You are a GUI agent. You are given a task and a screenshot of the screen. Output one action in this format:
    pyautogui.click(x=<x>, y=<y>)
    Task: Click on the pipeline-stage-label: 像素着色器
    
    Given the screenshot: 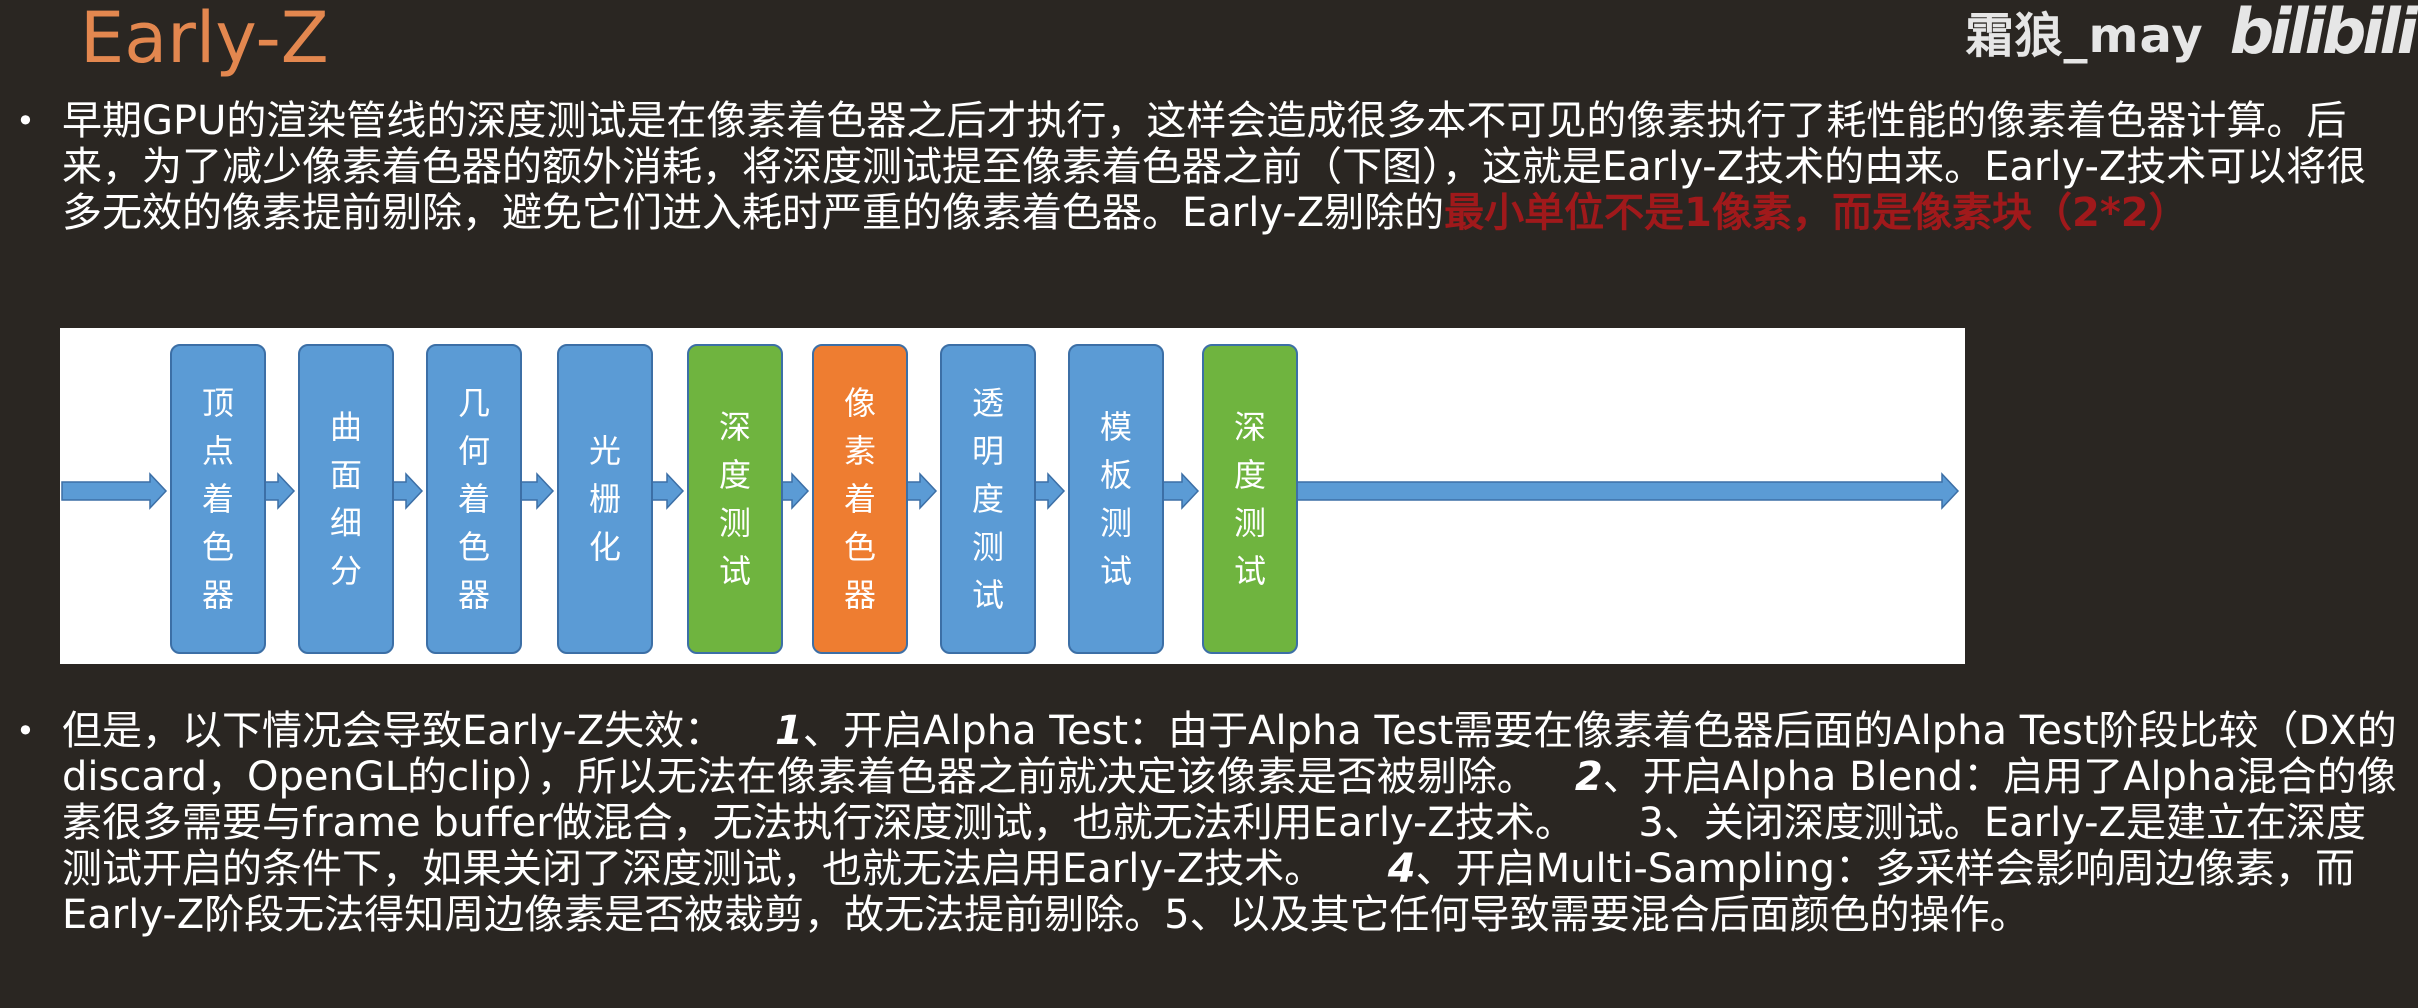 What is the action you would take?
    pyautogui.click(x=859, y=499)
    